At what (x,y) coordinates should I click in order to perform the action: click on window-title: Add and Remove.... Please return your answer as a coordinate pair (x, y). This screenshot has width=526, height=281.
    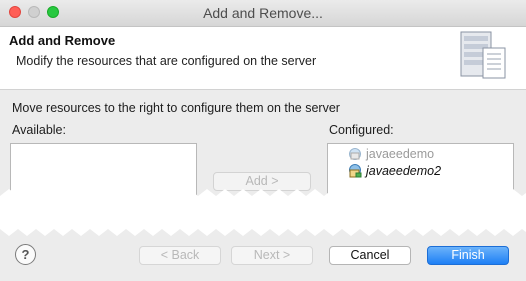
    Looking at the image, I should click on (263, 13).